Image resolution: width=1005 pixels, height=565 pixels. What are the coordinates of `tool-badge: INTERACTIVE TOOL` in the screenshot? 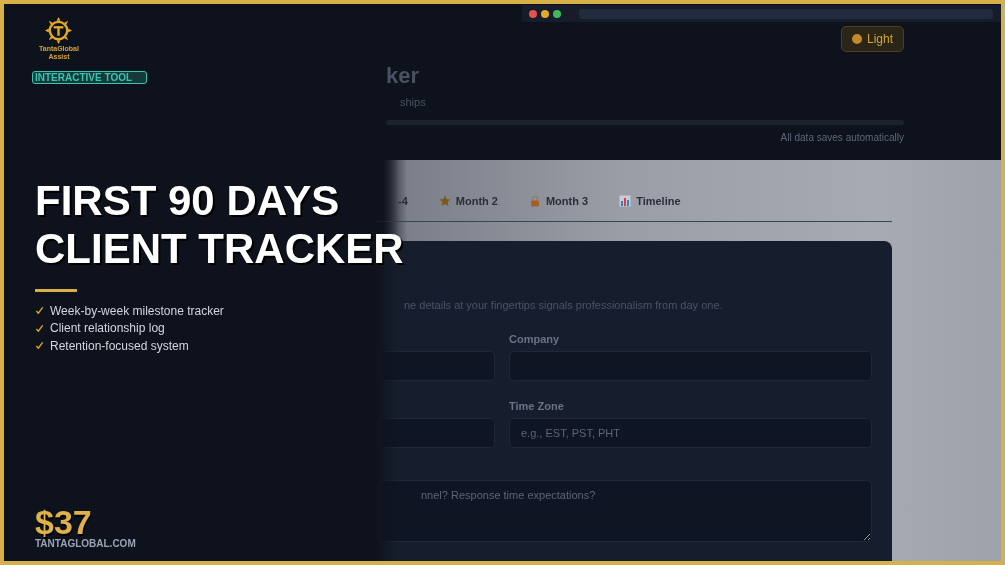 It's located at (90, 77).